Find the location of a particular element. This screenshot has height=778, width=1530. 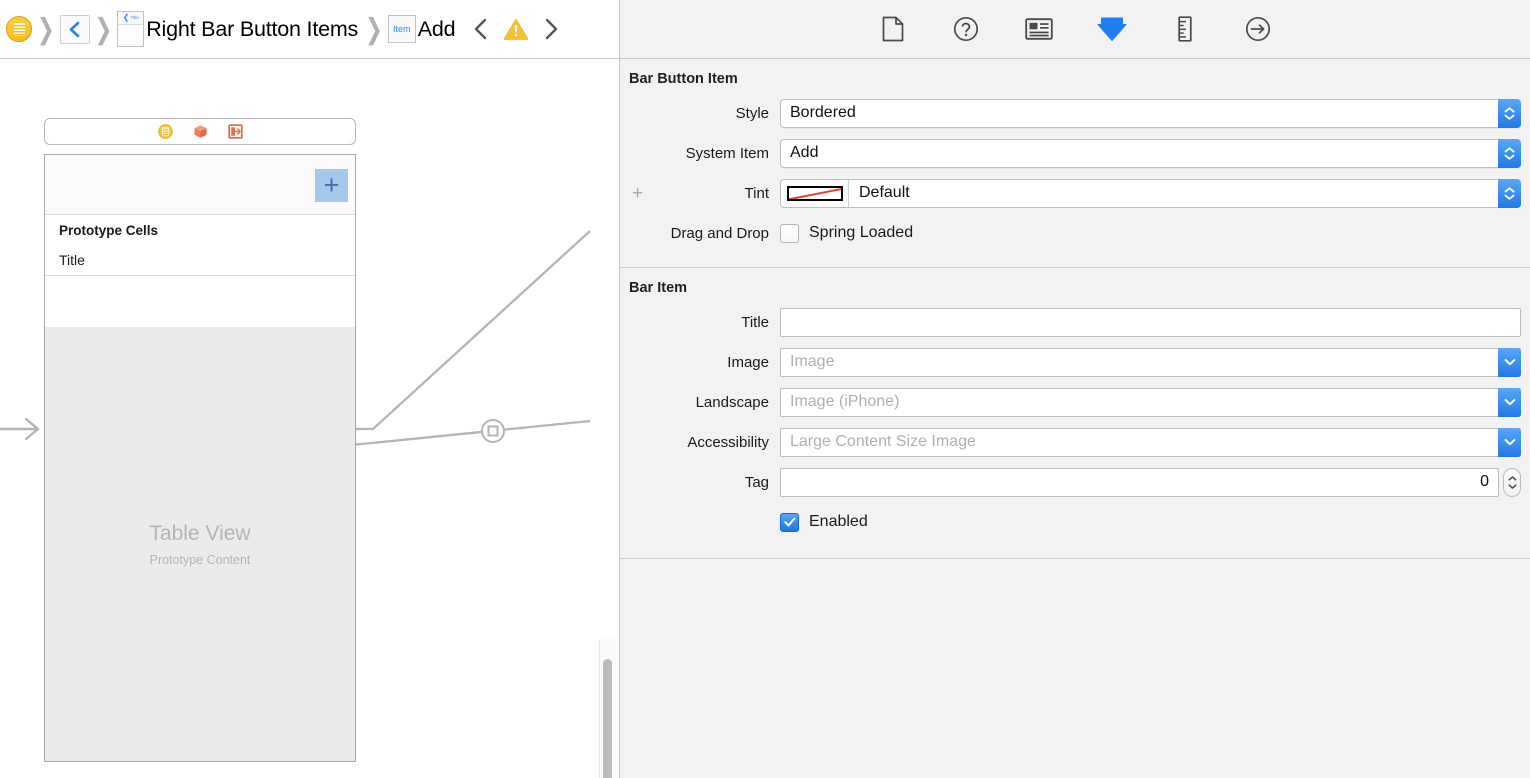

next-issue-chevron-icon is located at coordinates (551, 29).